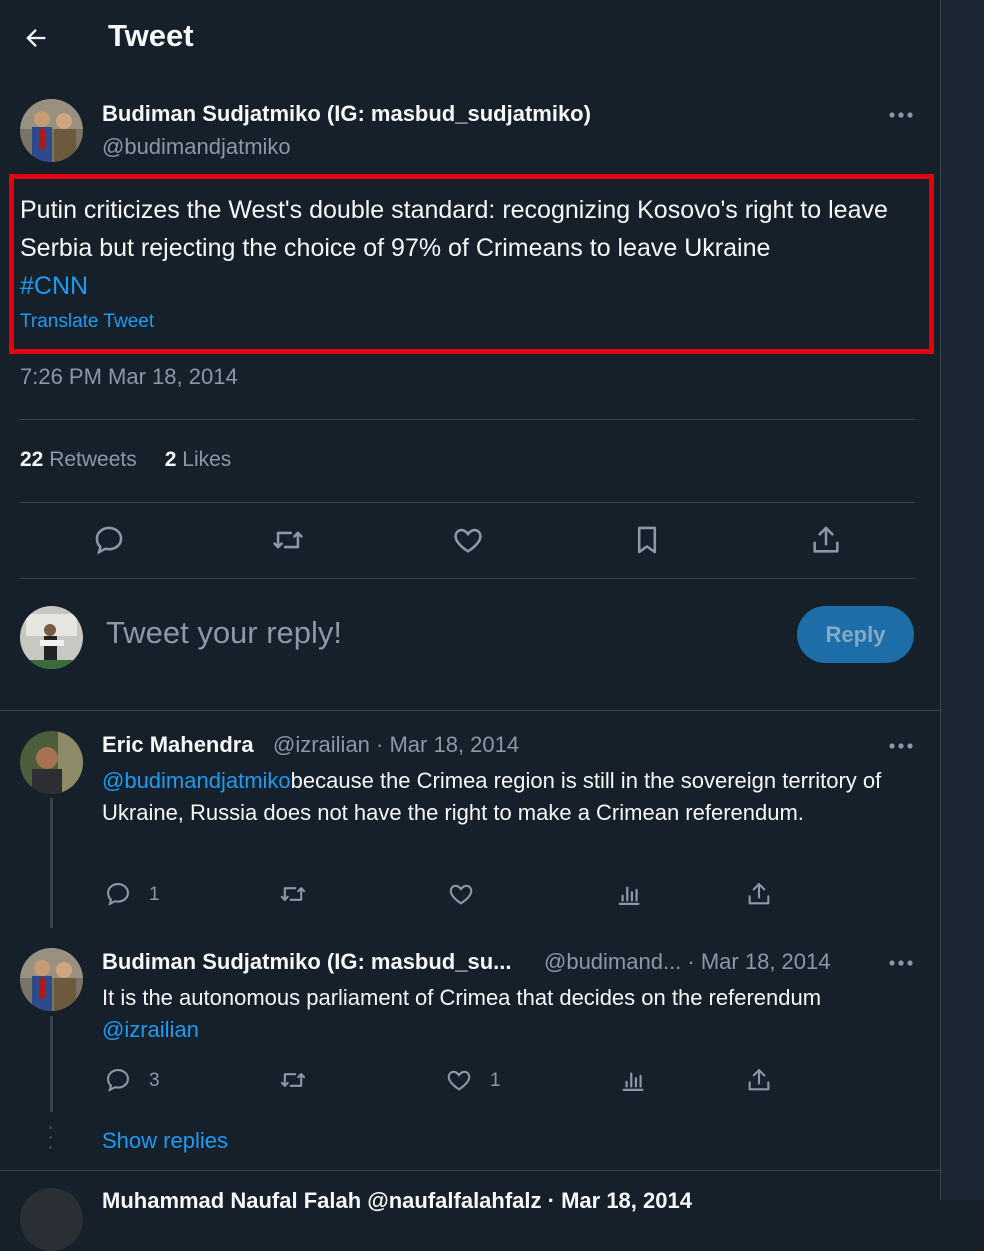 This screenshot has width=984, height=1251. I want to click on likes-stat: 2 Likes, so click(198, 459).